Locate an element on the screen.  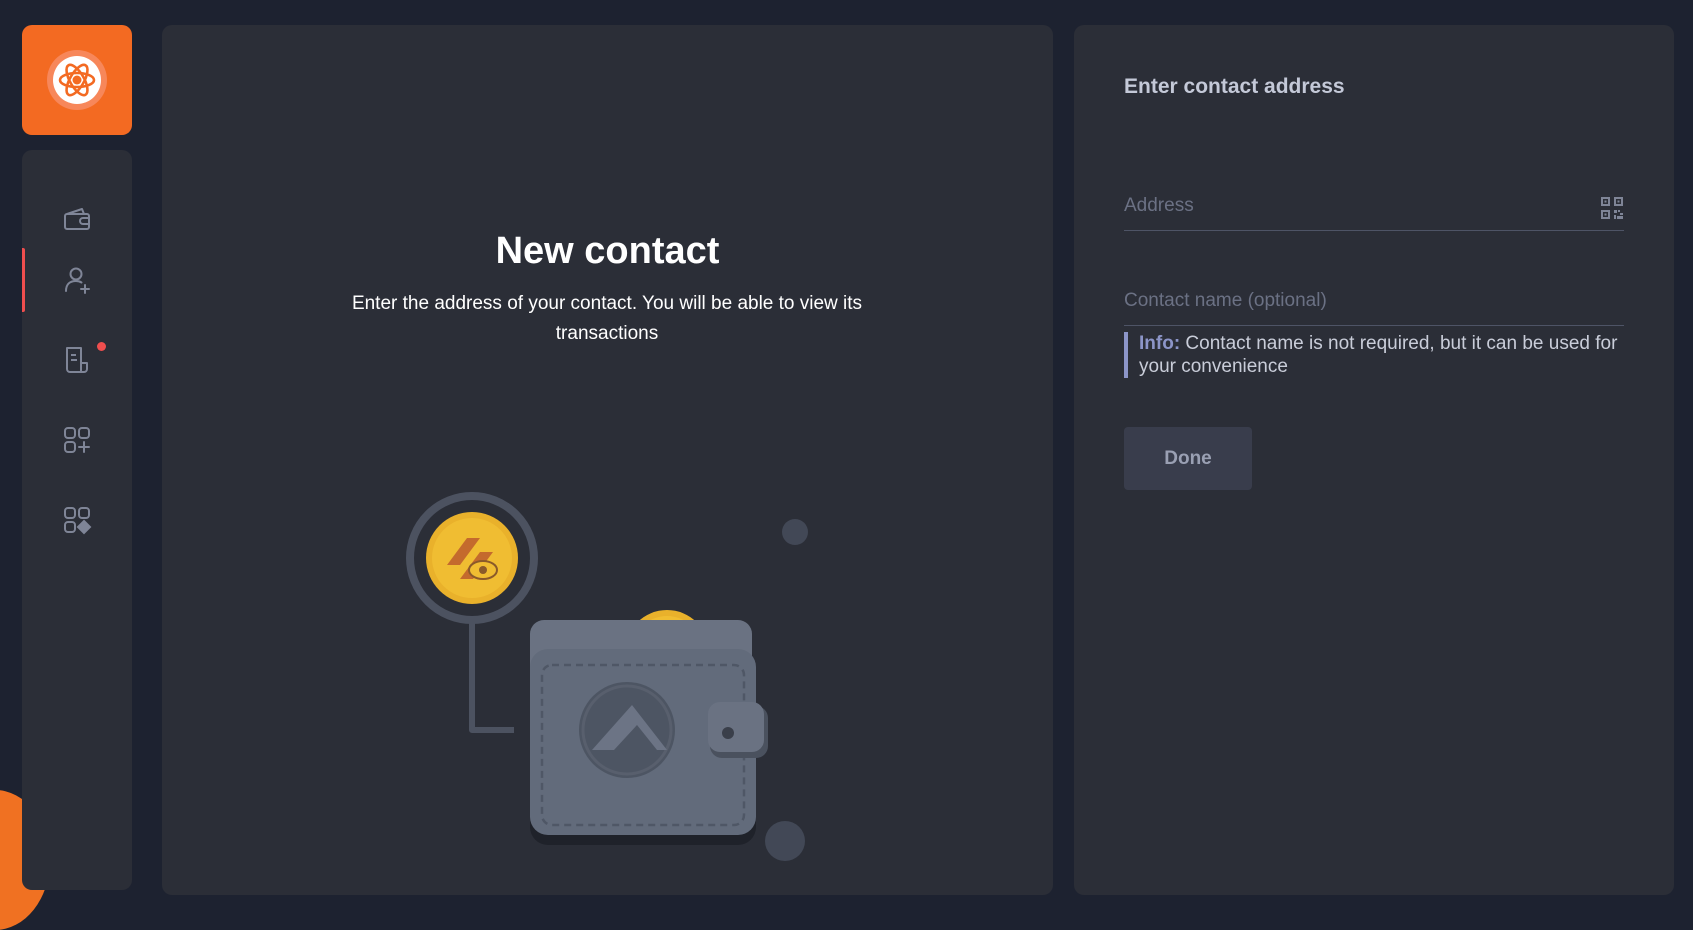
qr-code-icon is located at coordinates (1612, 208).